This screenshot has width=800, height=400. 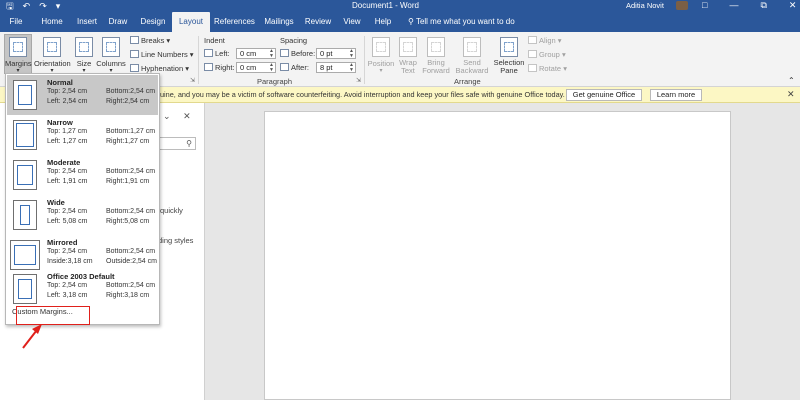 I want to click on tab-view: View, so click(x=352, y=22).